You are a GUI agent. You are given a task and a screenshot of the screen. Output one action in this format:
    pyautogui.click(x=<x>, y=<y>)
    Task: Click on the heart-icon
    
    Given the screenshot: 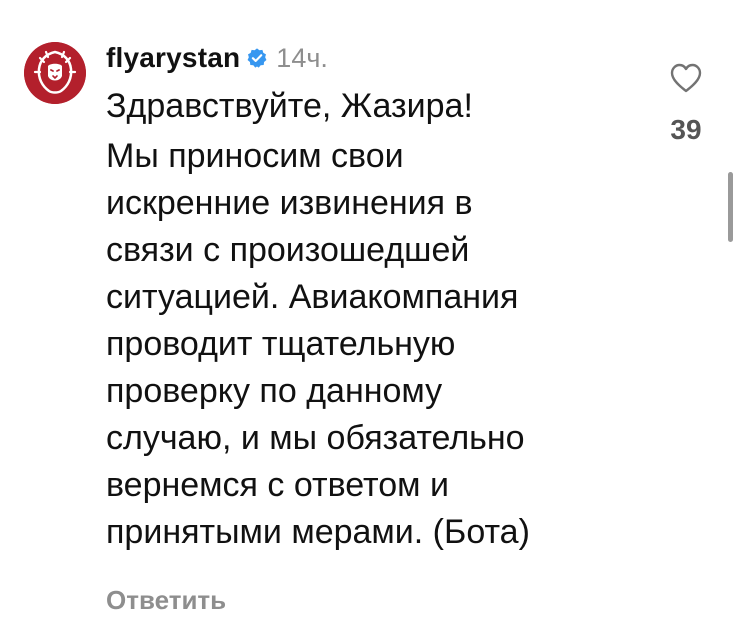 What is the action you would take?
    pyautogui.click(x=686, y=78)
    